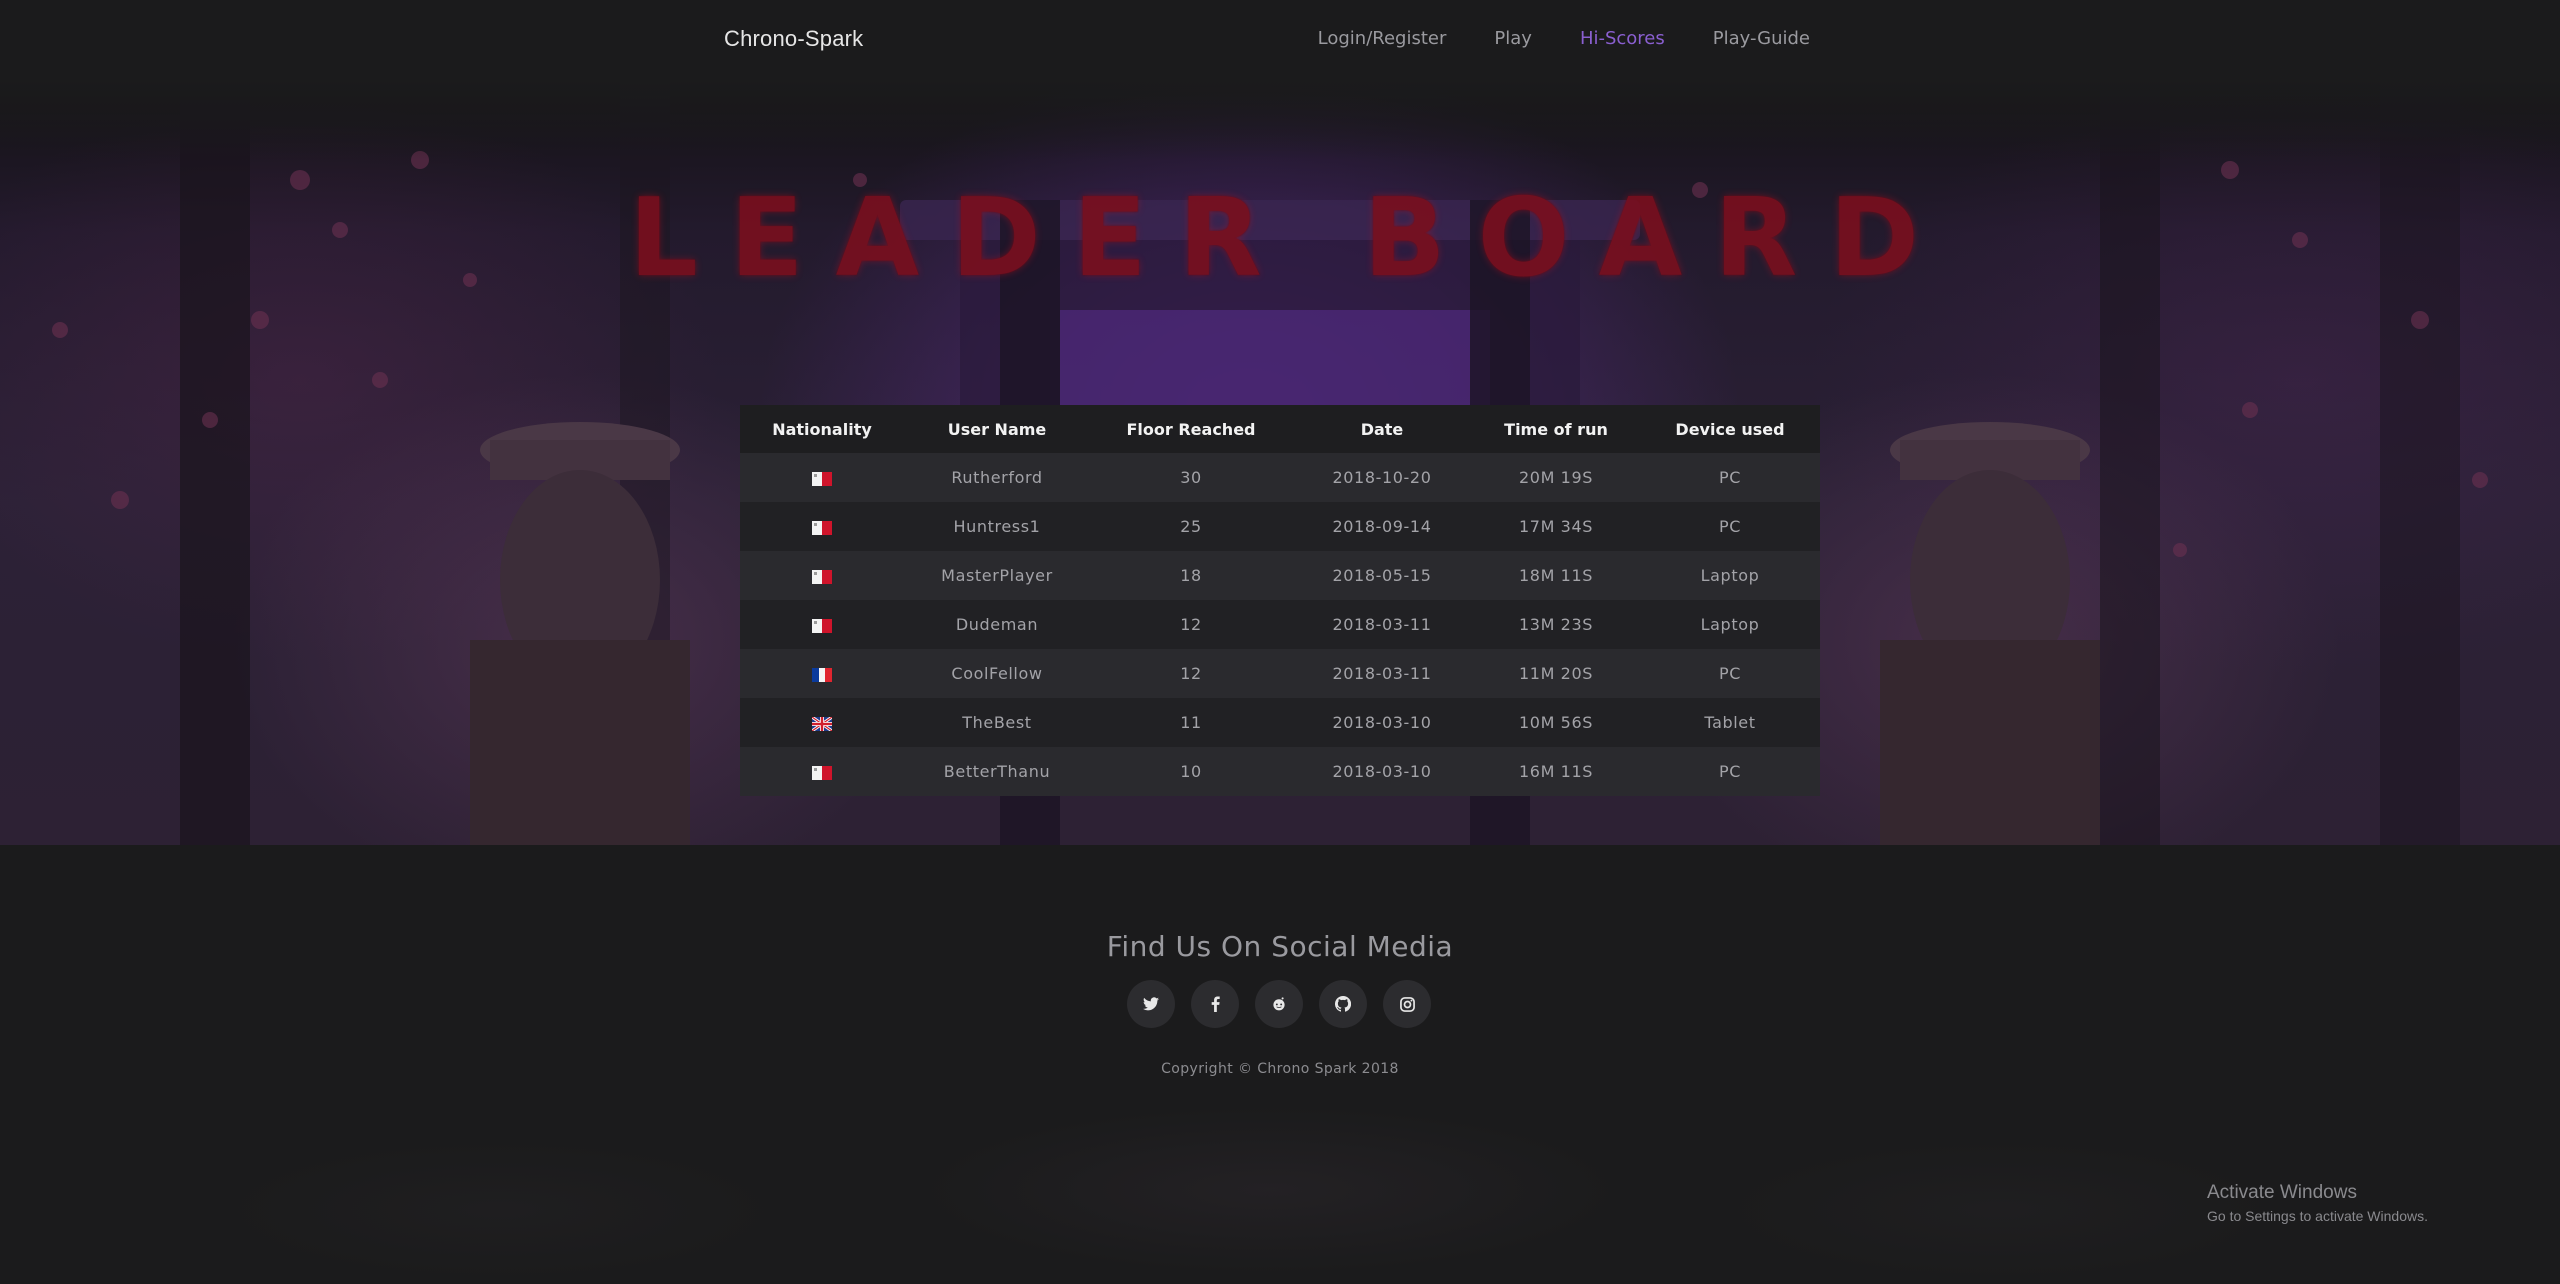  What do you see at coordinates (1556, 771) in the screenshot?
I see `time-cell: 16M 11S` at bounding box center [1556, 771].